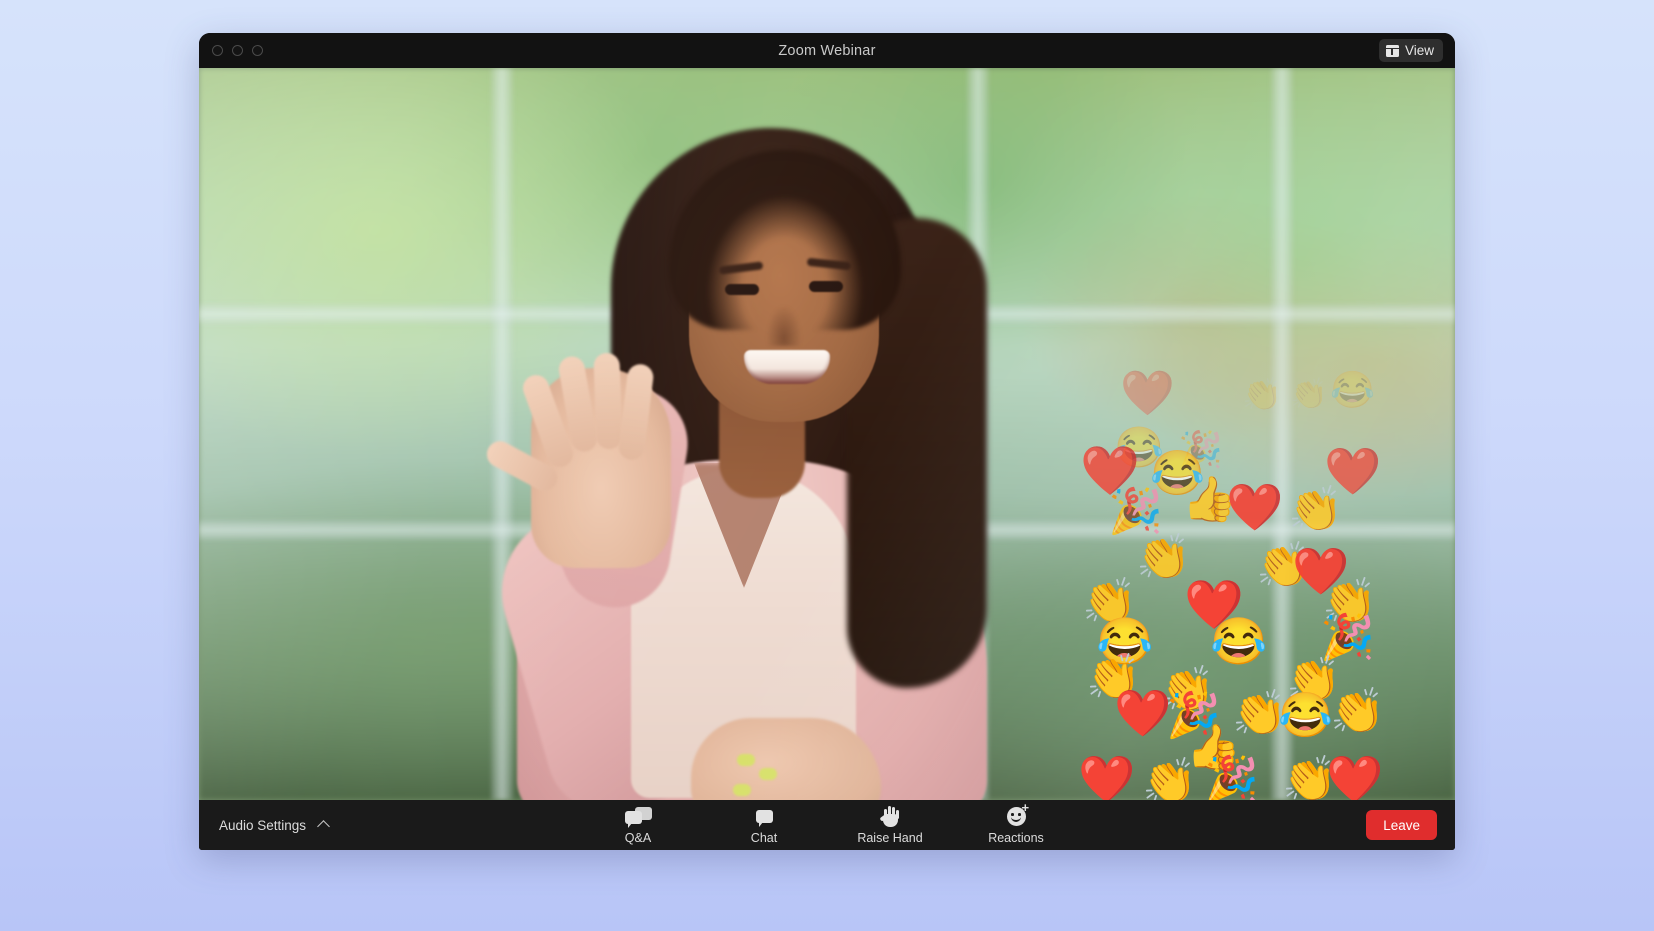 The image size is (1654, 931). What do you see at coordinates (217, 50) in the screenshot?
I see `close-window-button` at bounding box center [217, 50].